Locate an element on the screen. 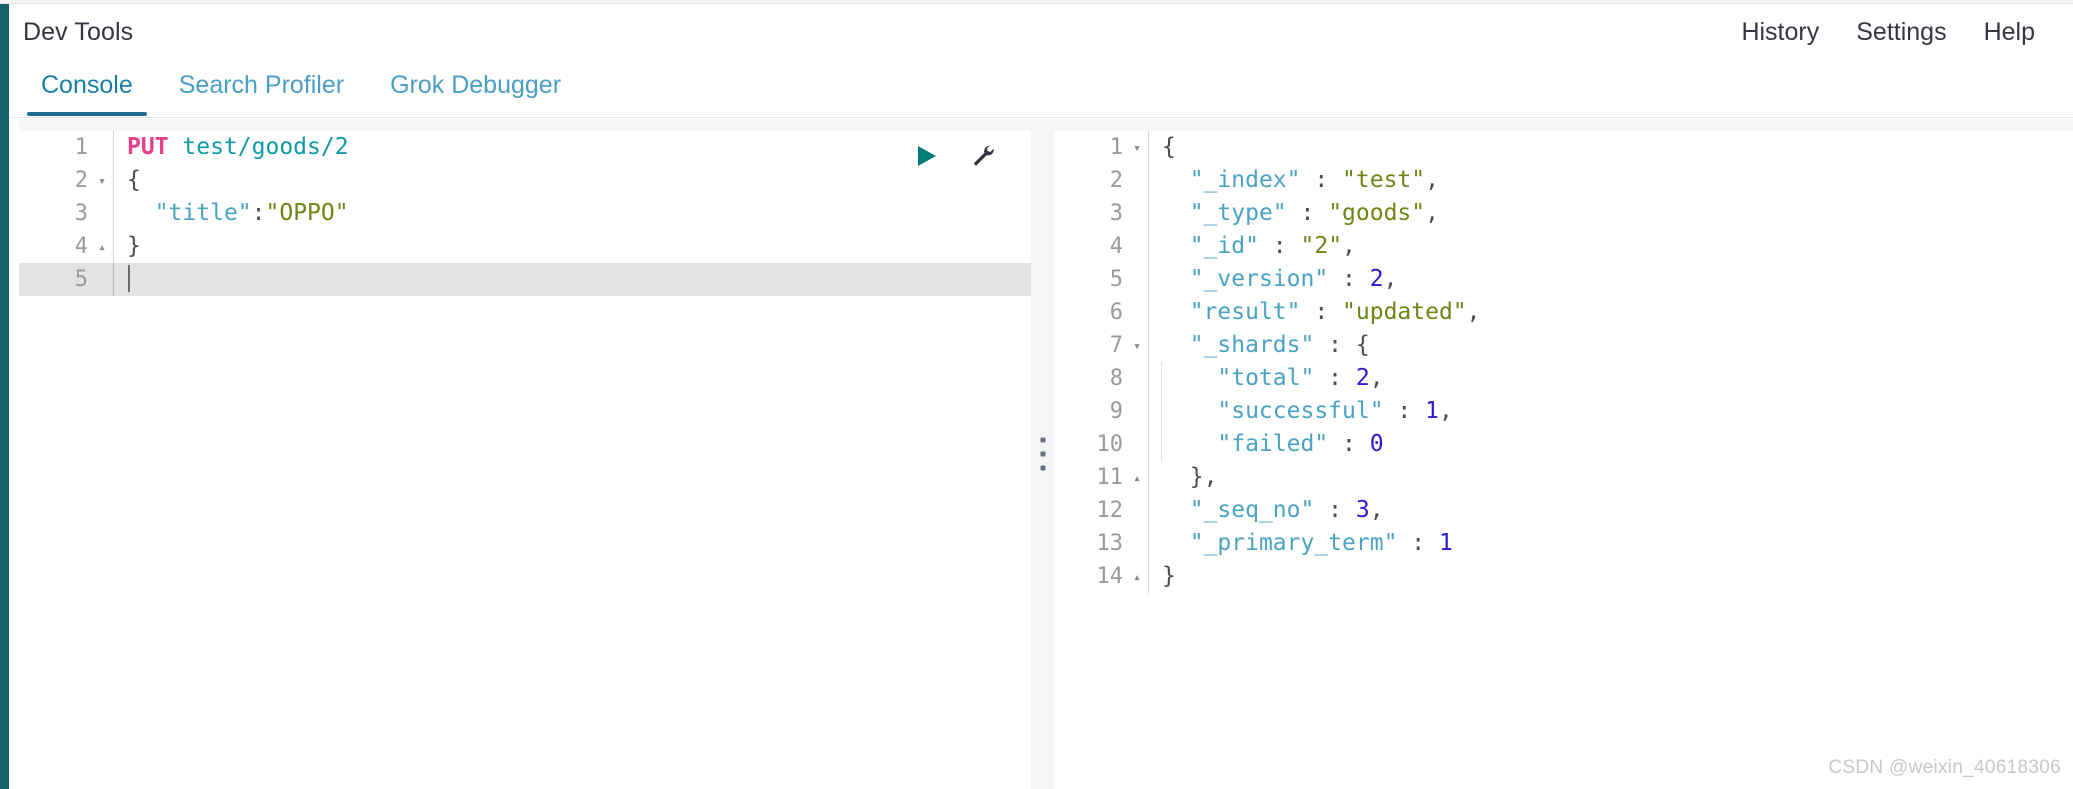 This screenshot has height=789, width=2073. settings-link: Settings is located at coordinates (1901, 32).